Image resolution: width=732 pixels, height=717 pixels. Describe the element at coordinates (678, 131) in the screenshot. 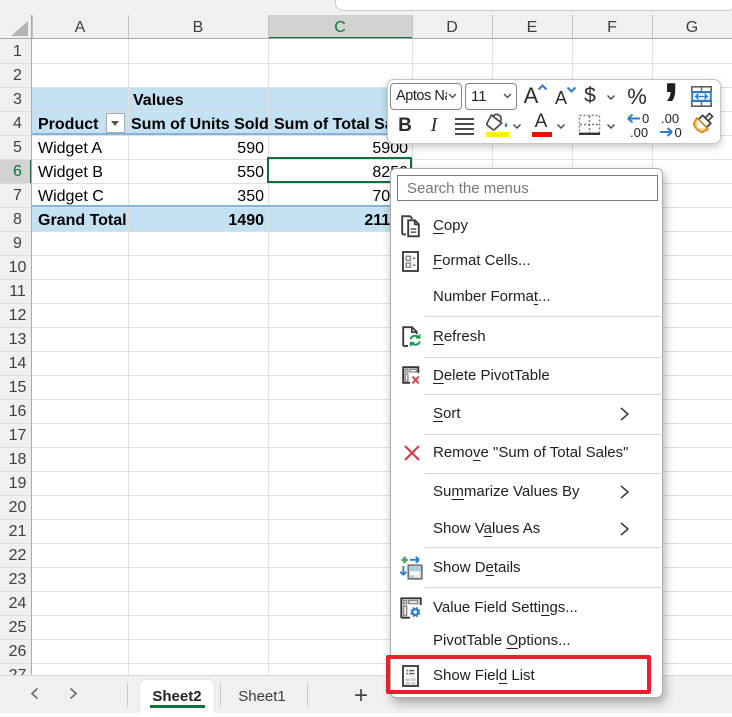

I see `svg-text: 0` at that location.